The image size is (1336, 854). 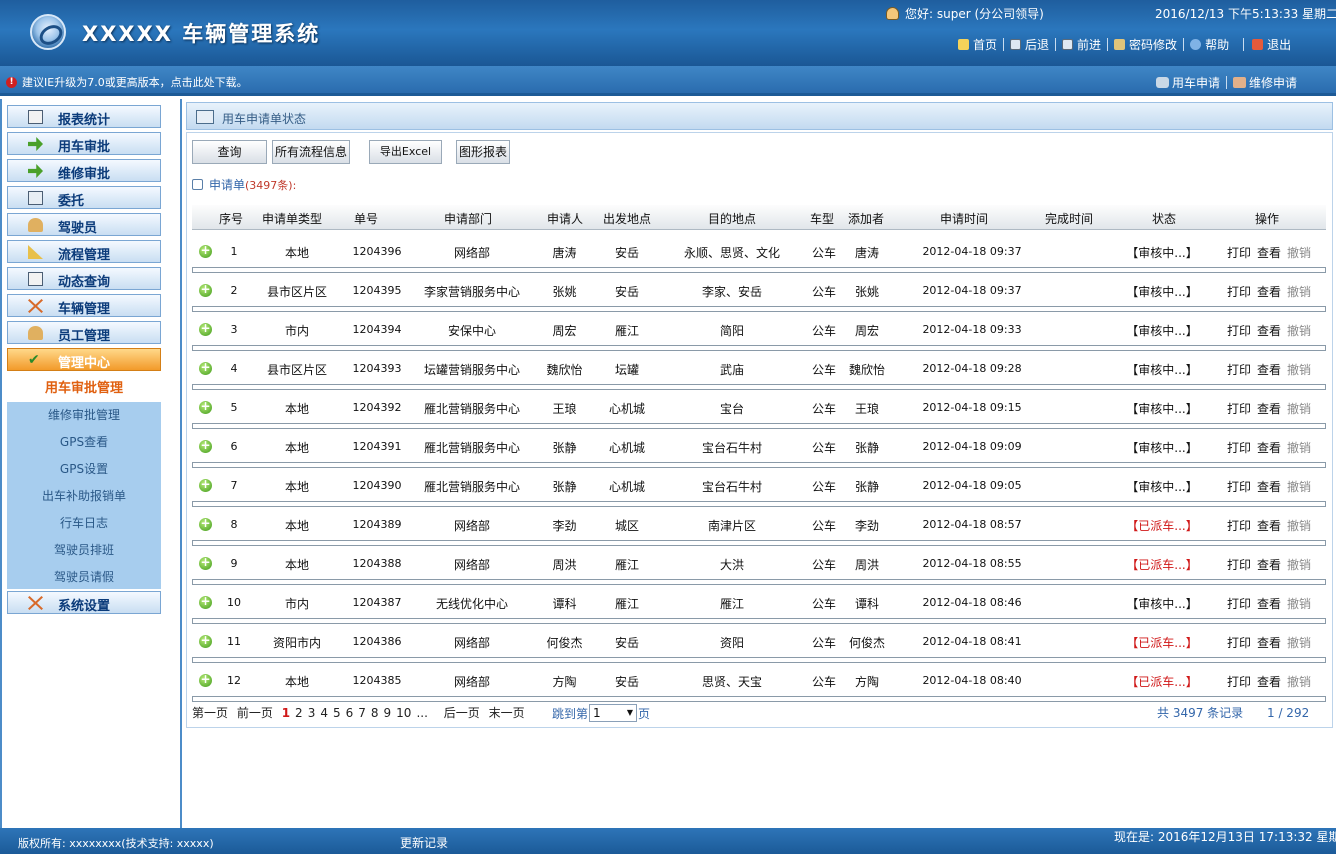 What do you see at coordinates (424, 842) in the screenshot?
I see `changelog-link: 更新记录` at bounding box center [424, 842].